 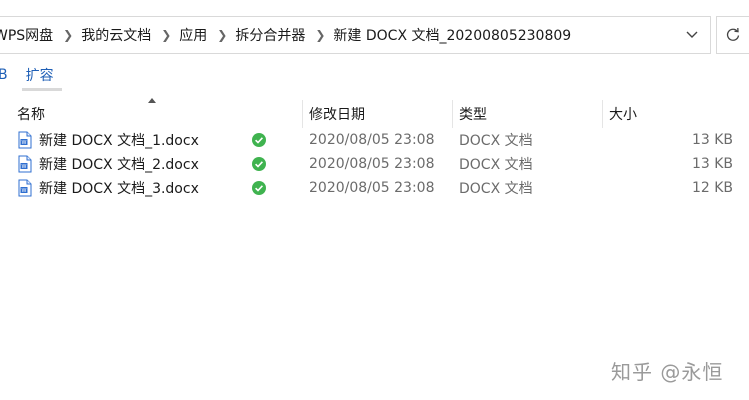 What do you see at coordinates (196, 35) in the screenshot?
I see `breadcrumb-label: 应用` at bounding box center [196, 35].